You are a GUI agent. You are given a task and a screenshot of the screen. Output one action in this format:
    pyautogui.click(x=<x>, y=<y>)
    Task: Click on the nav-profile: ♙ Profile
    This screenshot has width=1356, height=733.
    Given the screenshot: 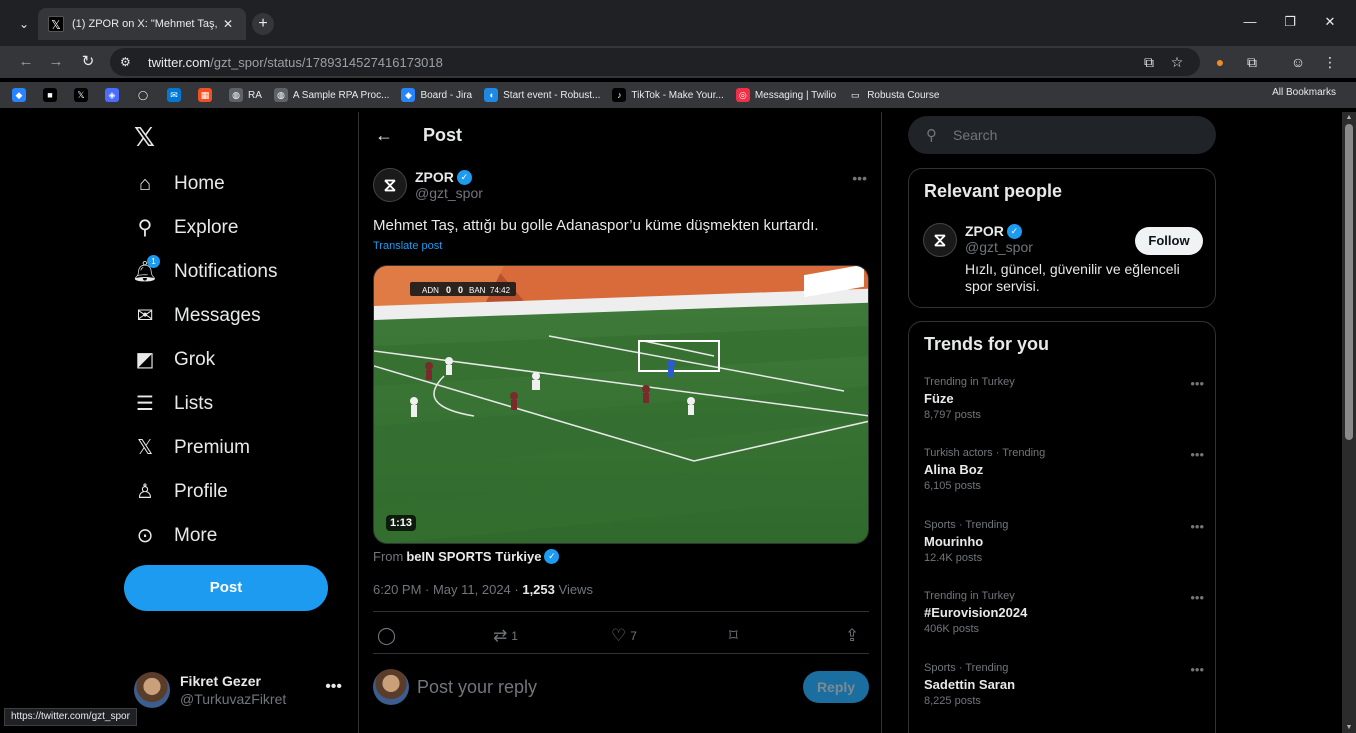 What is the action you would take?
    pyautogui.click(x=180, y=492)
    